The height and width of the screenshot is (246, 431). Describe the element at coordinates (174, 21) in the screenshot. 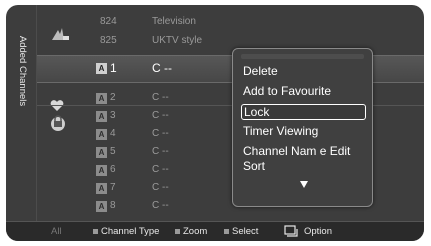

I see `channel-name: Television` at that location.